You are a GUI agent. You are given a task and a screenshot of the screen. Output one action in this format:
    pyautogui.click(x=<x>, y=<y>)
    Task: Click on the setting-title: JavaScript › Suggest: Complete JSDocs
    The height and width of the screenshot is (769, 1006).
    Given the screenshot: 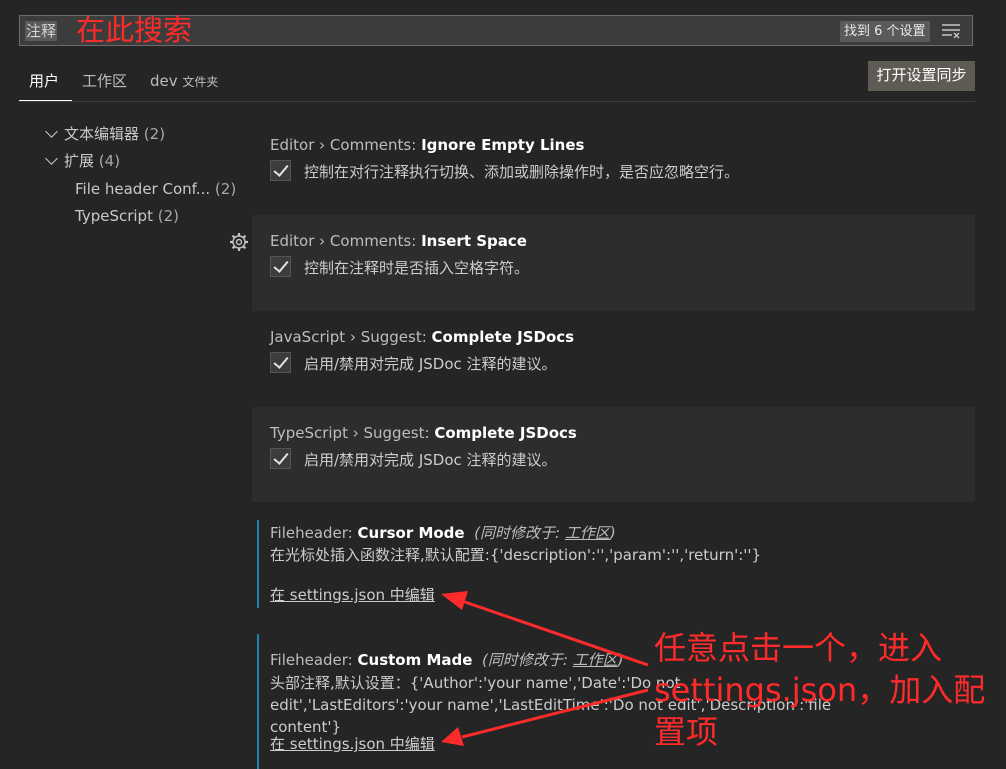 What is the action you would take?
    pyautogui.click(x=422, y=337)
    